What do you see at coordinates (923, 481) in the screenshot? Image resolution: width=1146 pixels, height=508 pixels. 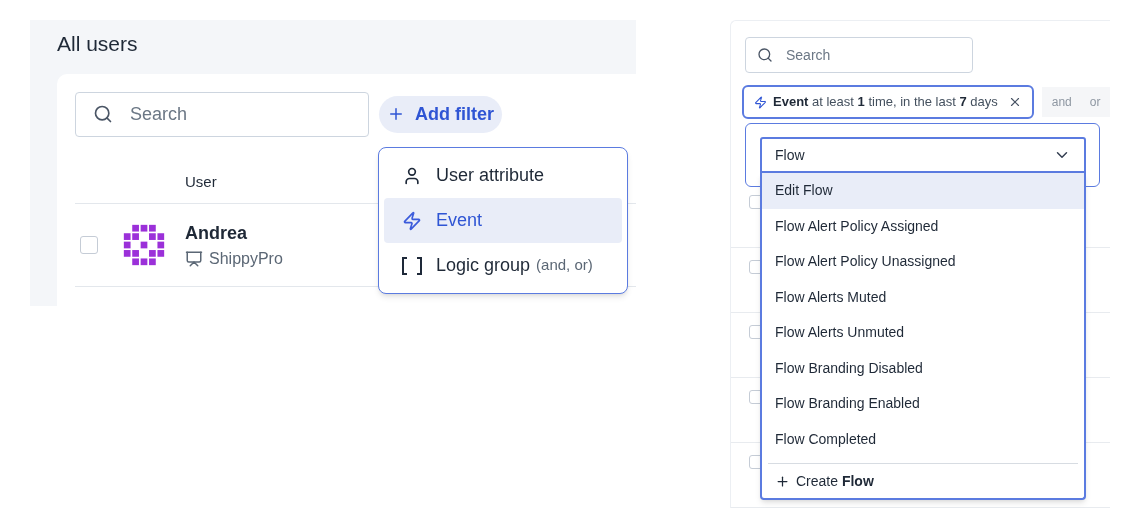 I see `create-option: Create Flow` at bounding box center [923, 481].